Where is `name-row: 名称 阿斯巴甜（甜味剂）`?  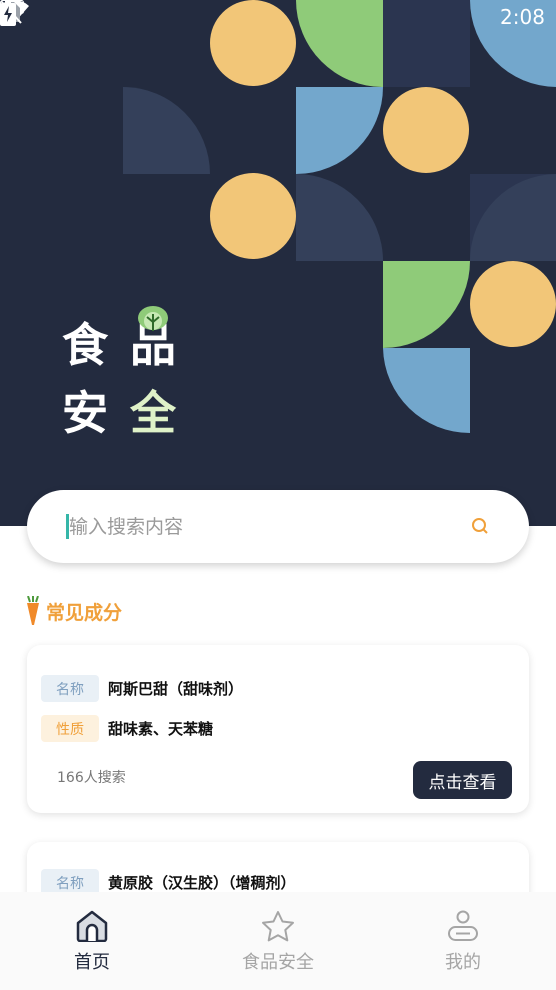
name-row: 名称 阿斯巴甜（甜味剂） is located at coordinates (142, 688).